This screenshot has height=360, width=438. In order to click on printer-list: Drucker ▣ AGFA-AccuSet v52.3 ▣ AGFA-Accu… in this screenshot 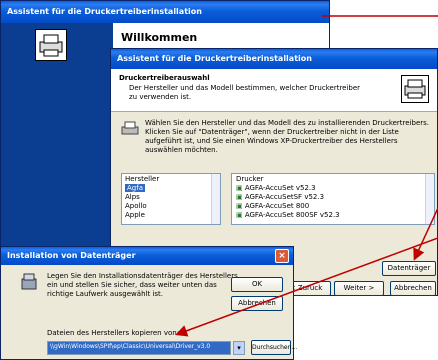, I will do `click(333, 199)`.